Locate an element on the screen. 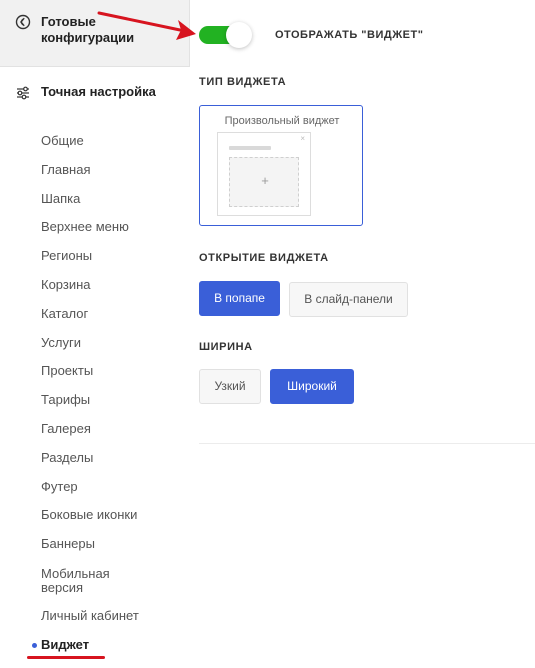 This screenshot has width=535, height=668. open-in-slide-panel-button: В слайд-панели is located at coordinates (348, 299).